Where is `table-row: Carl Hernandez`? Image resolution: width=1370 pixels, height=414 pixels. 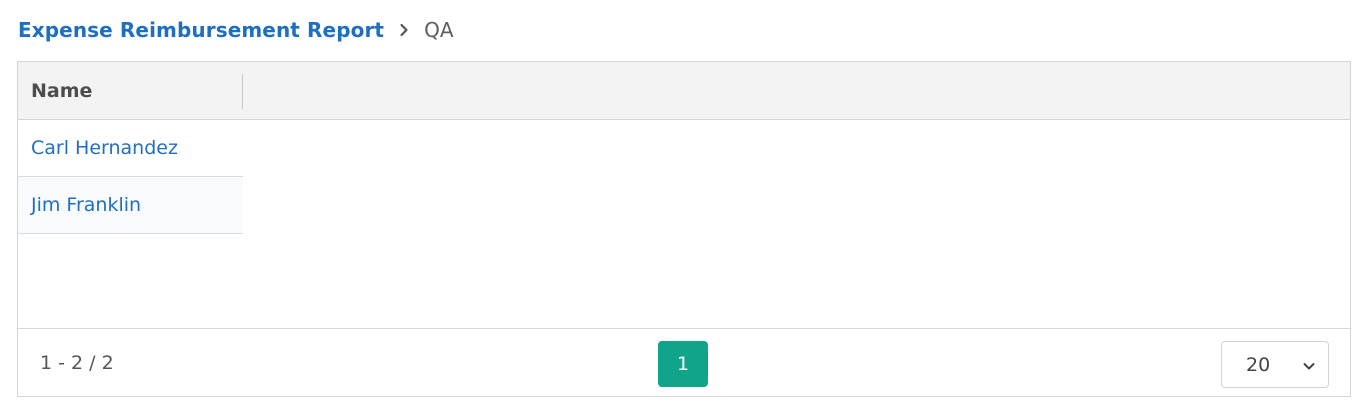
table-row: Carl Hernandez is located at coordinates (130, 148).